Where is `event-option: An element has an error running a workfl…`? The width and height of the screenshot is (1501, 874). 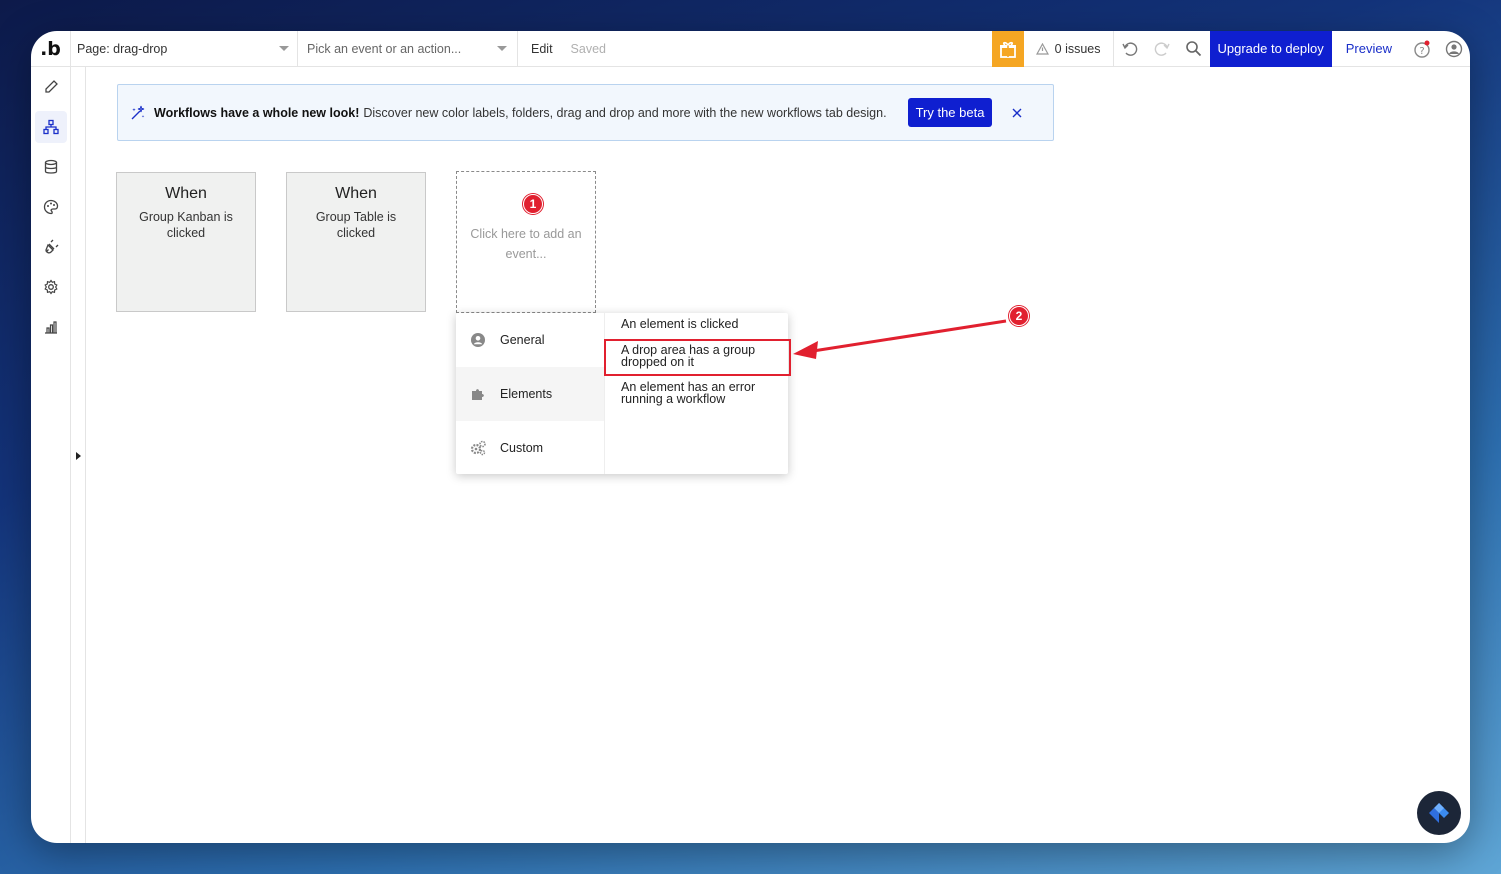
event-option: An element has an error running a workfl… is located at coordinates (696, 393).